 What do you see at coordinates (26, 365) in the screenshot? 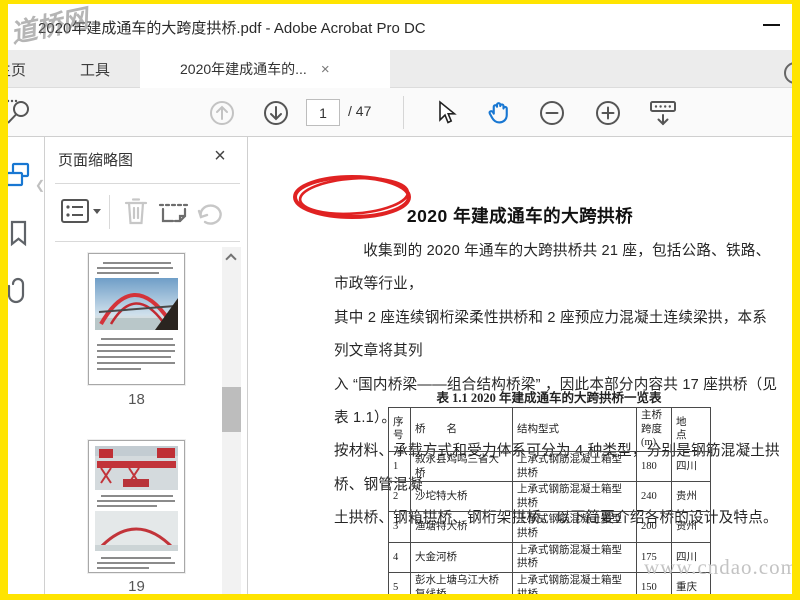
I see `navigation-rail: ❮` at bounding box center [26, 365].